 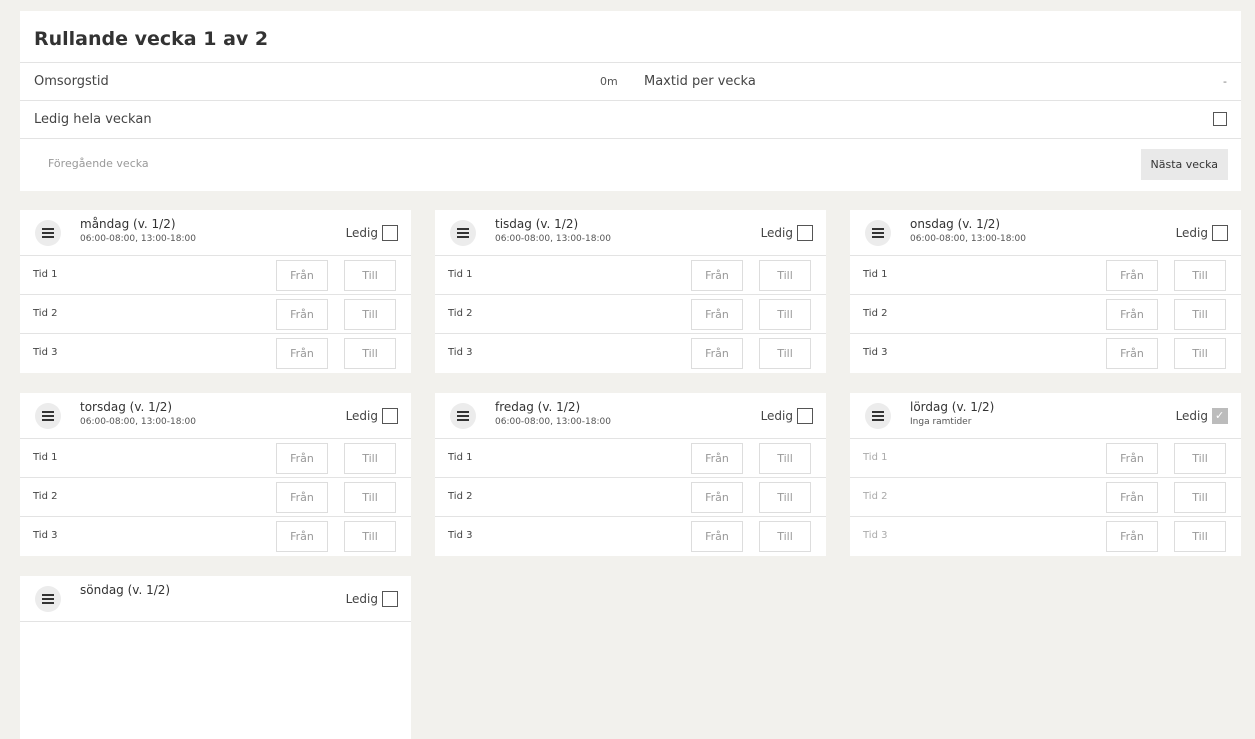 What do you see at coordinates (126, 407) in the screenshot?
I see `day-name: torsdag (v. 1/2)` at bounding box center [126, 407].